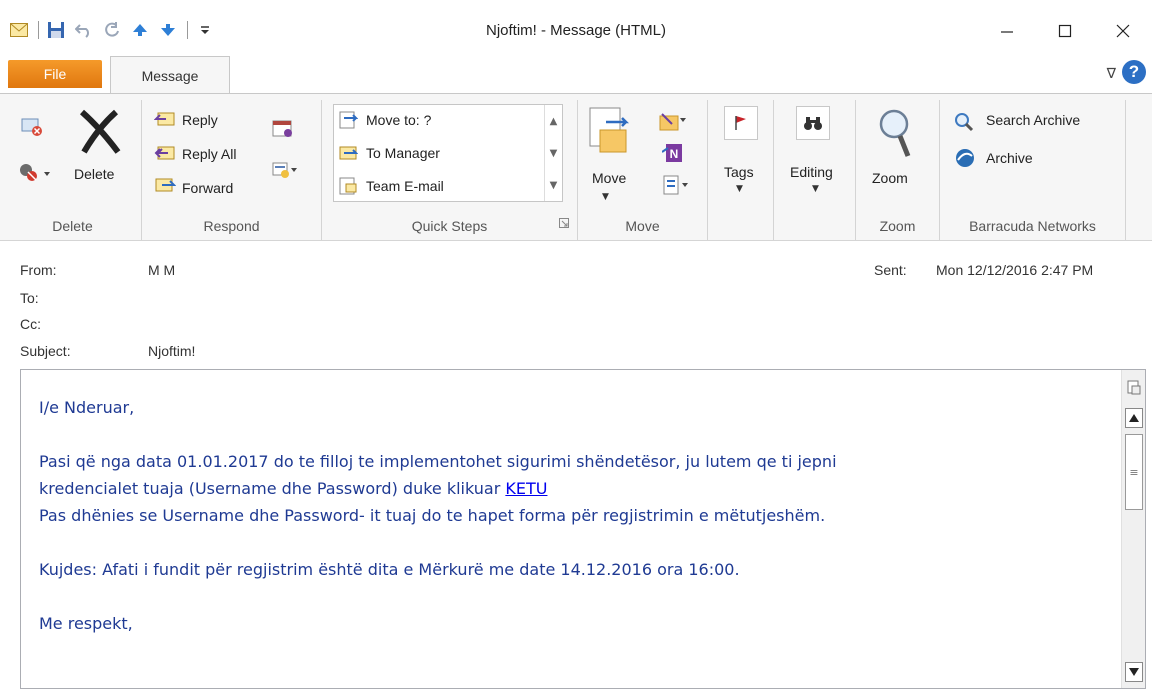 The width and height of the screenshot is (1152, 695). What do you see at coordinates (897, 226) in the screenshot?
I see `zoom-group-label: Zoom` at bounding box center [897, 226].